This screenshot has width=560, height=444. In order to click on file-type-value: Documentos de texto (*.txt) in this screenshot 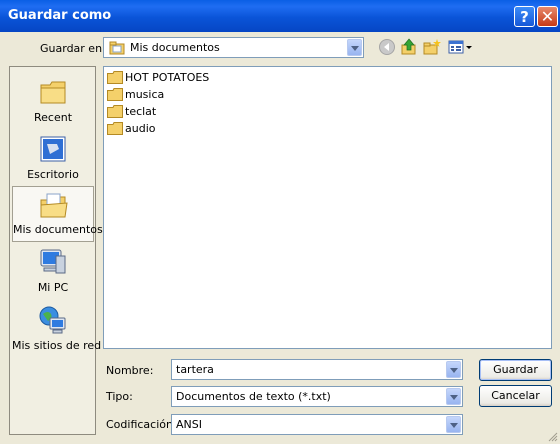, I will do `click(253, 396)`.